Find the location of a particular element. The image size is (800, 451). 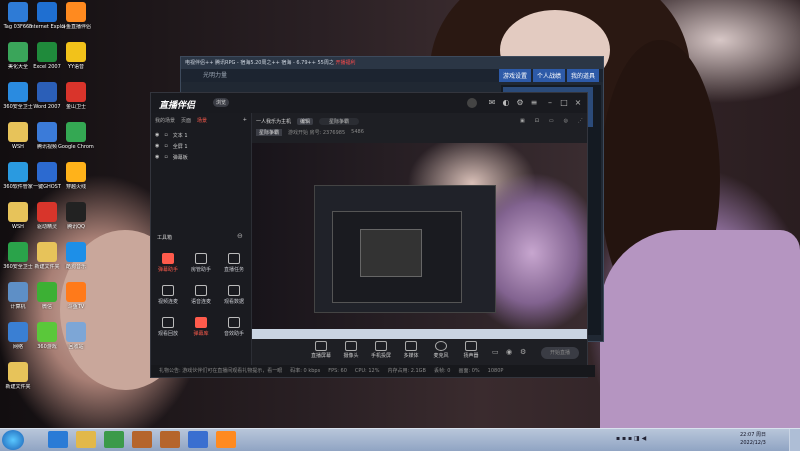

desktop-icon: YY语音 is located at coordinates (76, 56).